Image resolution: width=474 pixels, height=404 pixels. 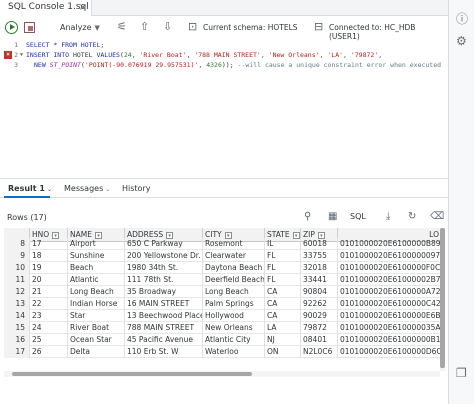 What do you see at coordinates (234, 352) in the screenshot?
I see `cell-city: Waterloo` at bounding box center [234, 352].